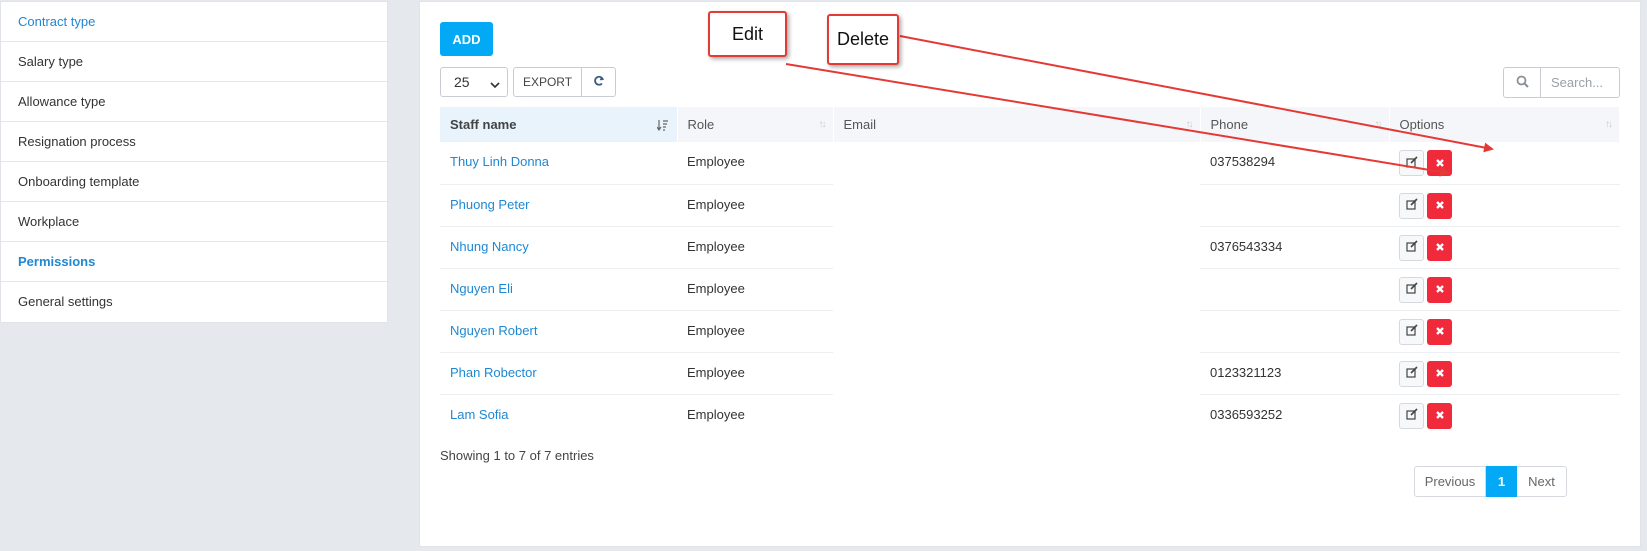  What do you see at coordinates (493, 372) in the screenshot?
I see `staff-name-link: Phan Robector` at bounding box center [493, 372].